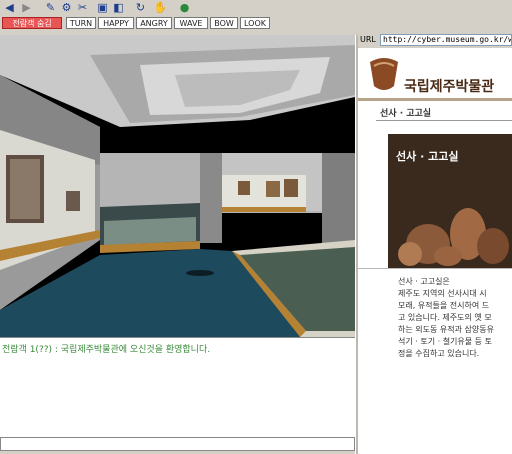 This screenshot has width=512, height=454. Describe the element at coordinates (161, 7) in the screenshot. I see `hand-icon: ✋` at that location.